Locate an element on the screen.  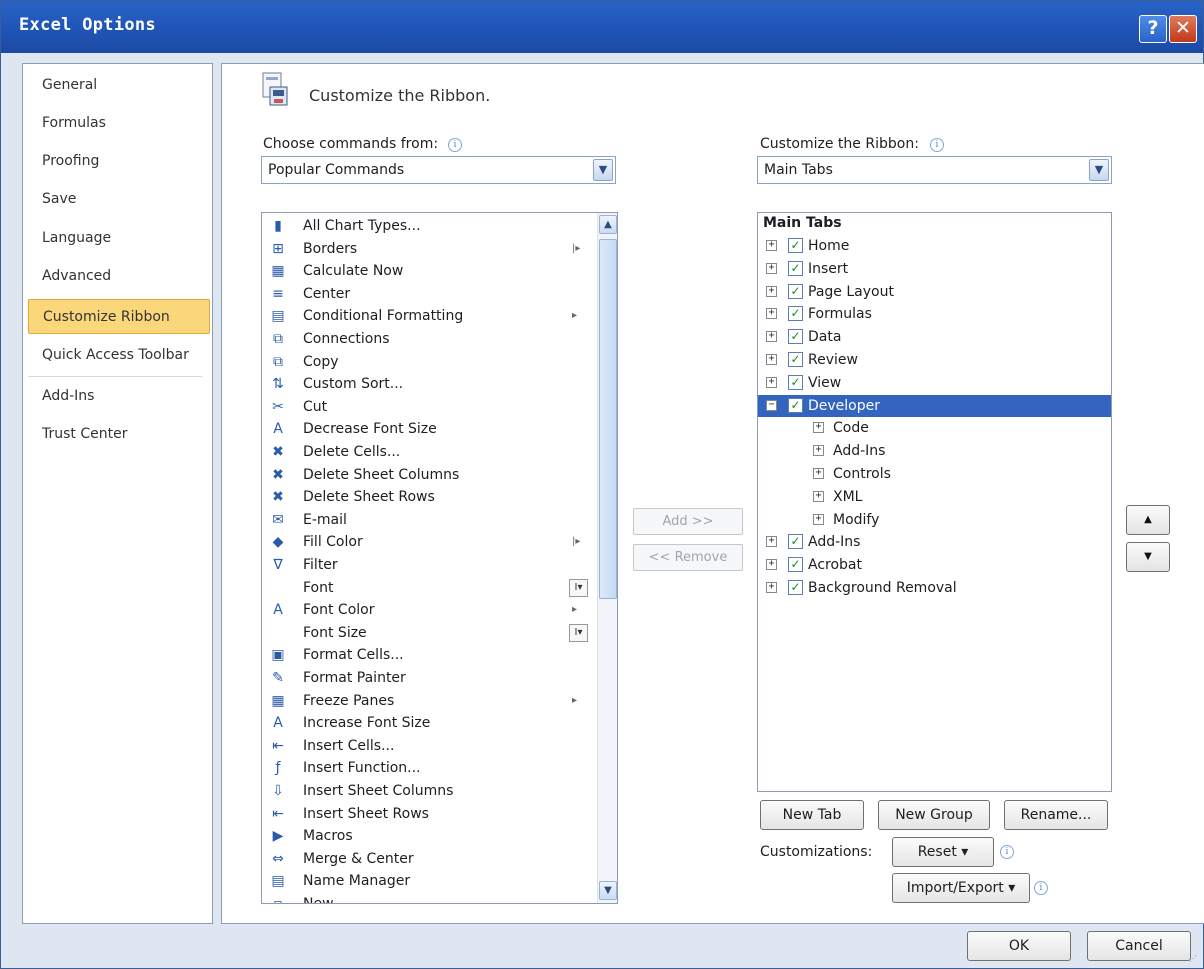
nav-item-customize-ribbon: Customize Ribbon is located at coordinates (119, 316).